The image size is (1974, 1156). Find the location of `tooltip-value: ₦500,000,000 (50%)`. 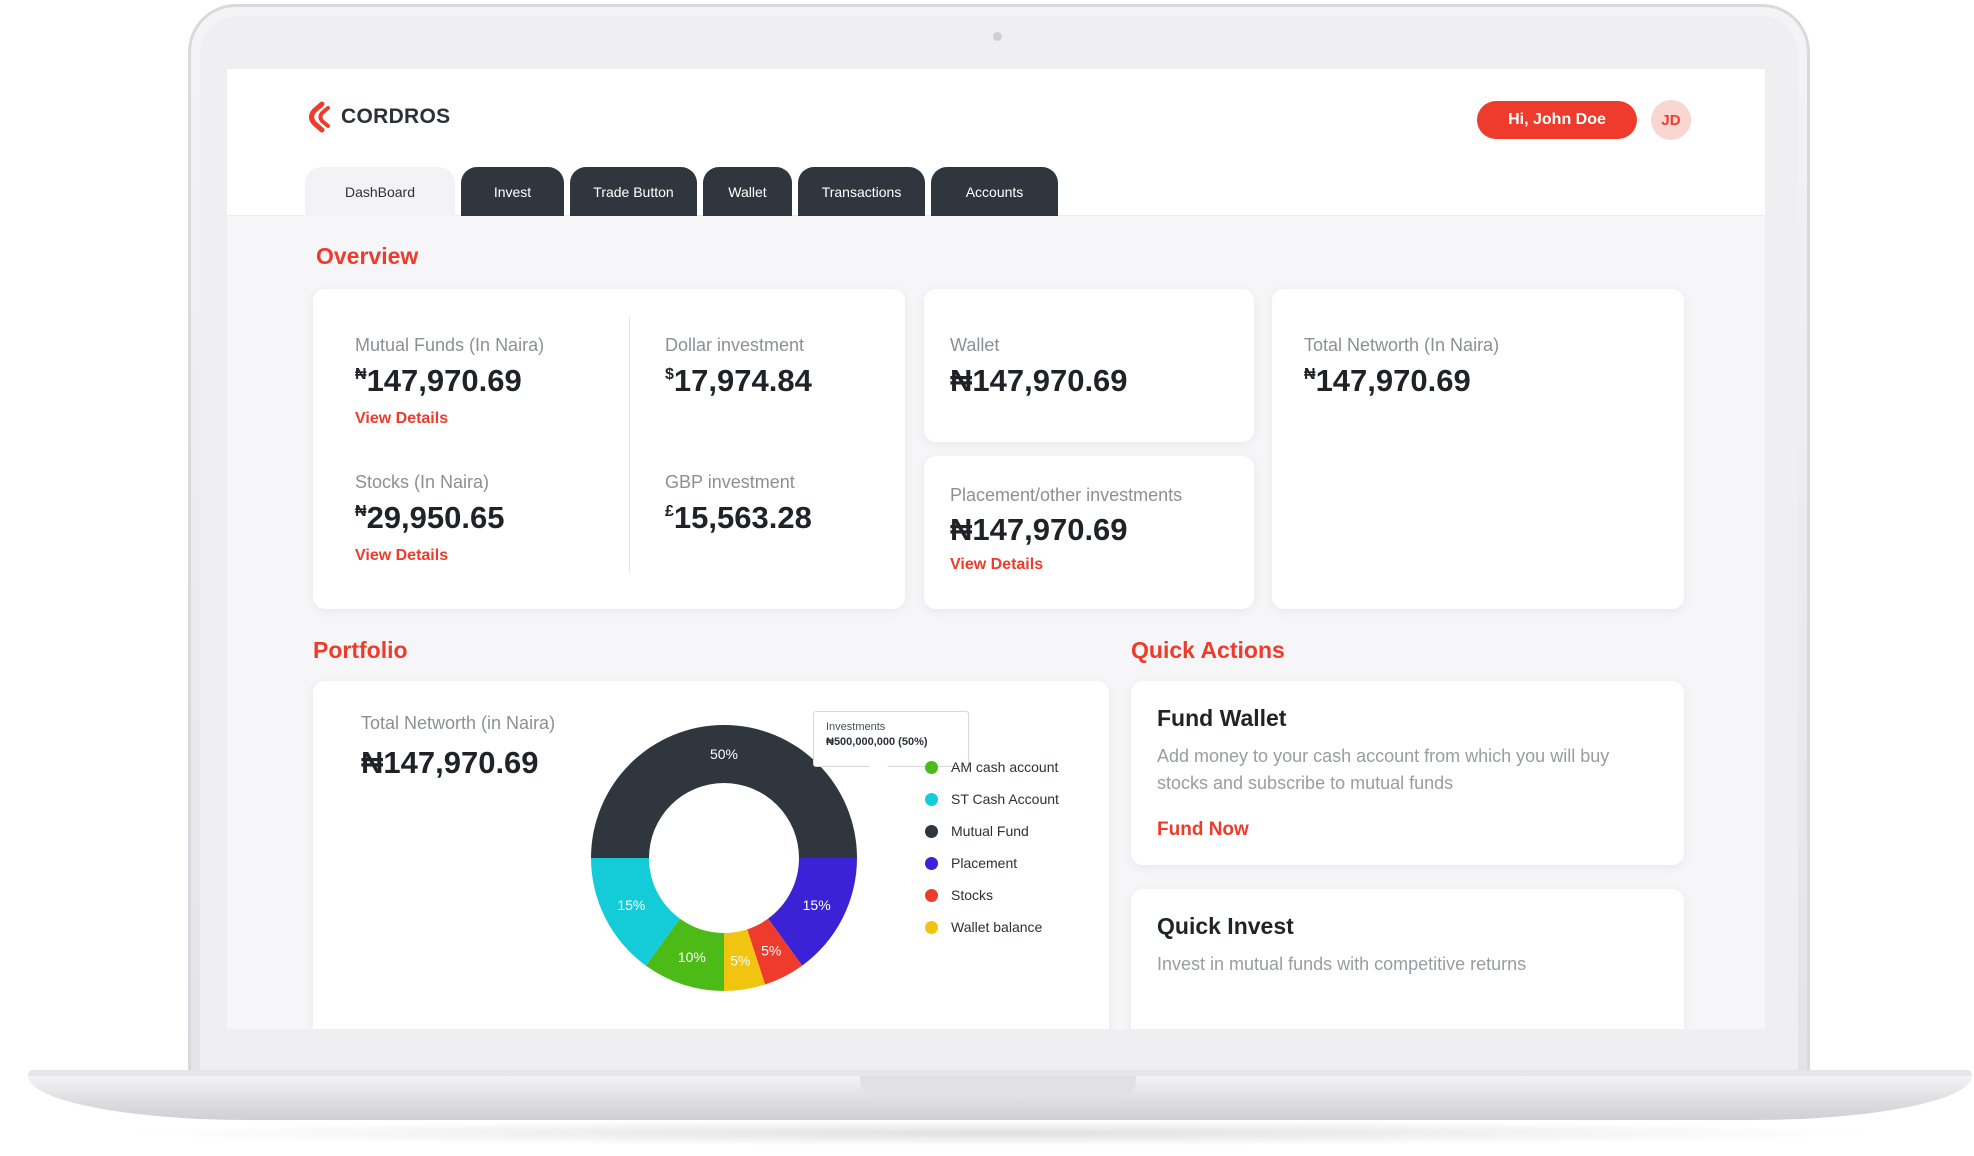

tooltip-value: ₦500,000,000 (50%) is located at coordinates (877, 742).